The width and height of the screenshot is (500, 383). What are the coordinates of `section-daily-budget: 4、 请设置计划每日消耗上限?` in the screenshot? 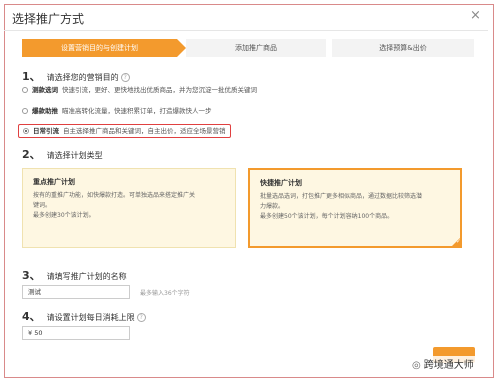 It's located at (84, 316).